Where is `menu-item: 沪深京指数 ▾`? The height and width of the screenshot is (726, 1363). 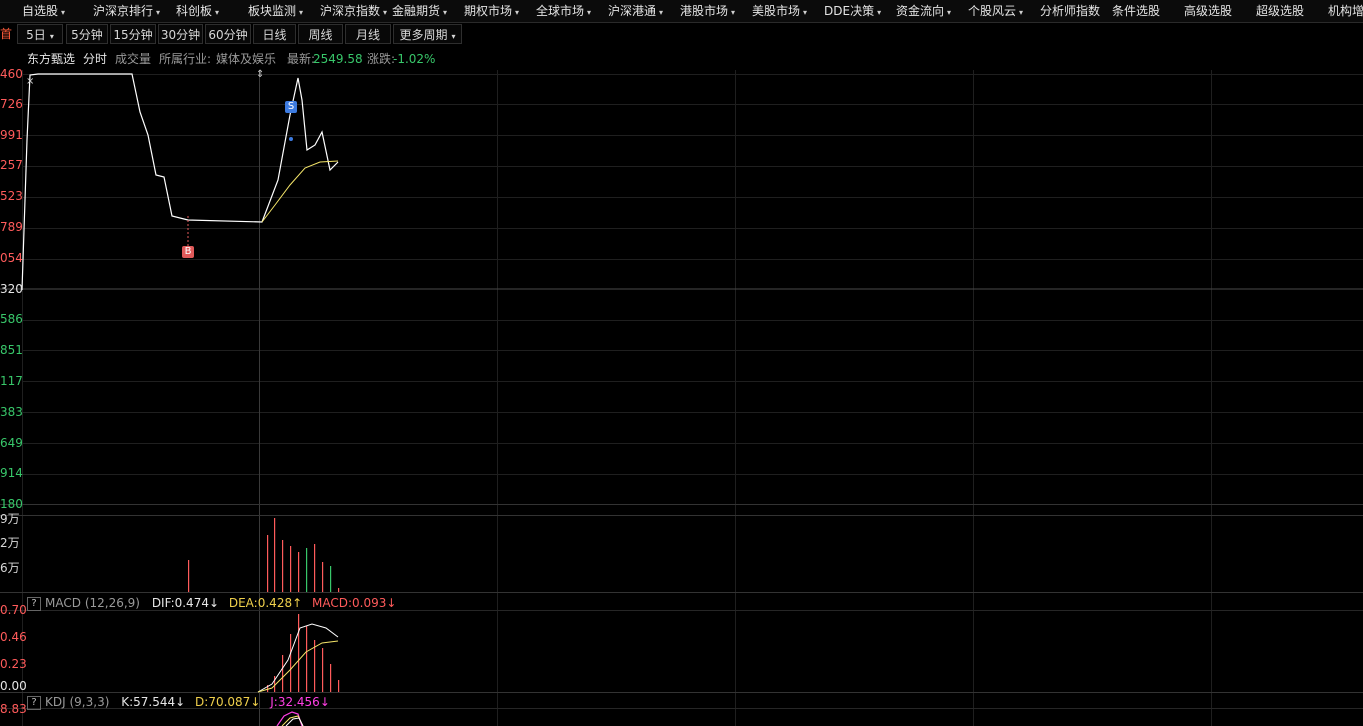 menu-item: 沪深京指数 ▾ is located at coordinates (353, 11).